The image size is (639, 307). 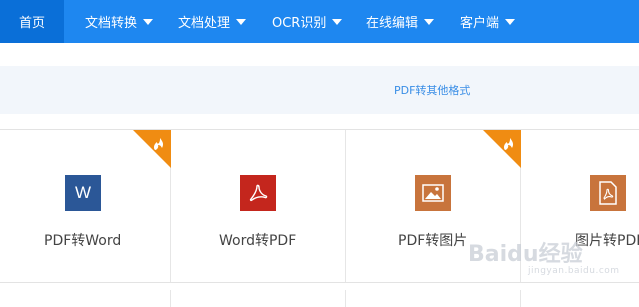 I want to click on card-label: PDF转图片, so click(x=433, y=241).